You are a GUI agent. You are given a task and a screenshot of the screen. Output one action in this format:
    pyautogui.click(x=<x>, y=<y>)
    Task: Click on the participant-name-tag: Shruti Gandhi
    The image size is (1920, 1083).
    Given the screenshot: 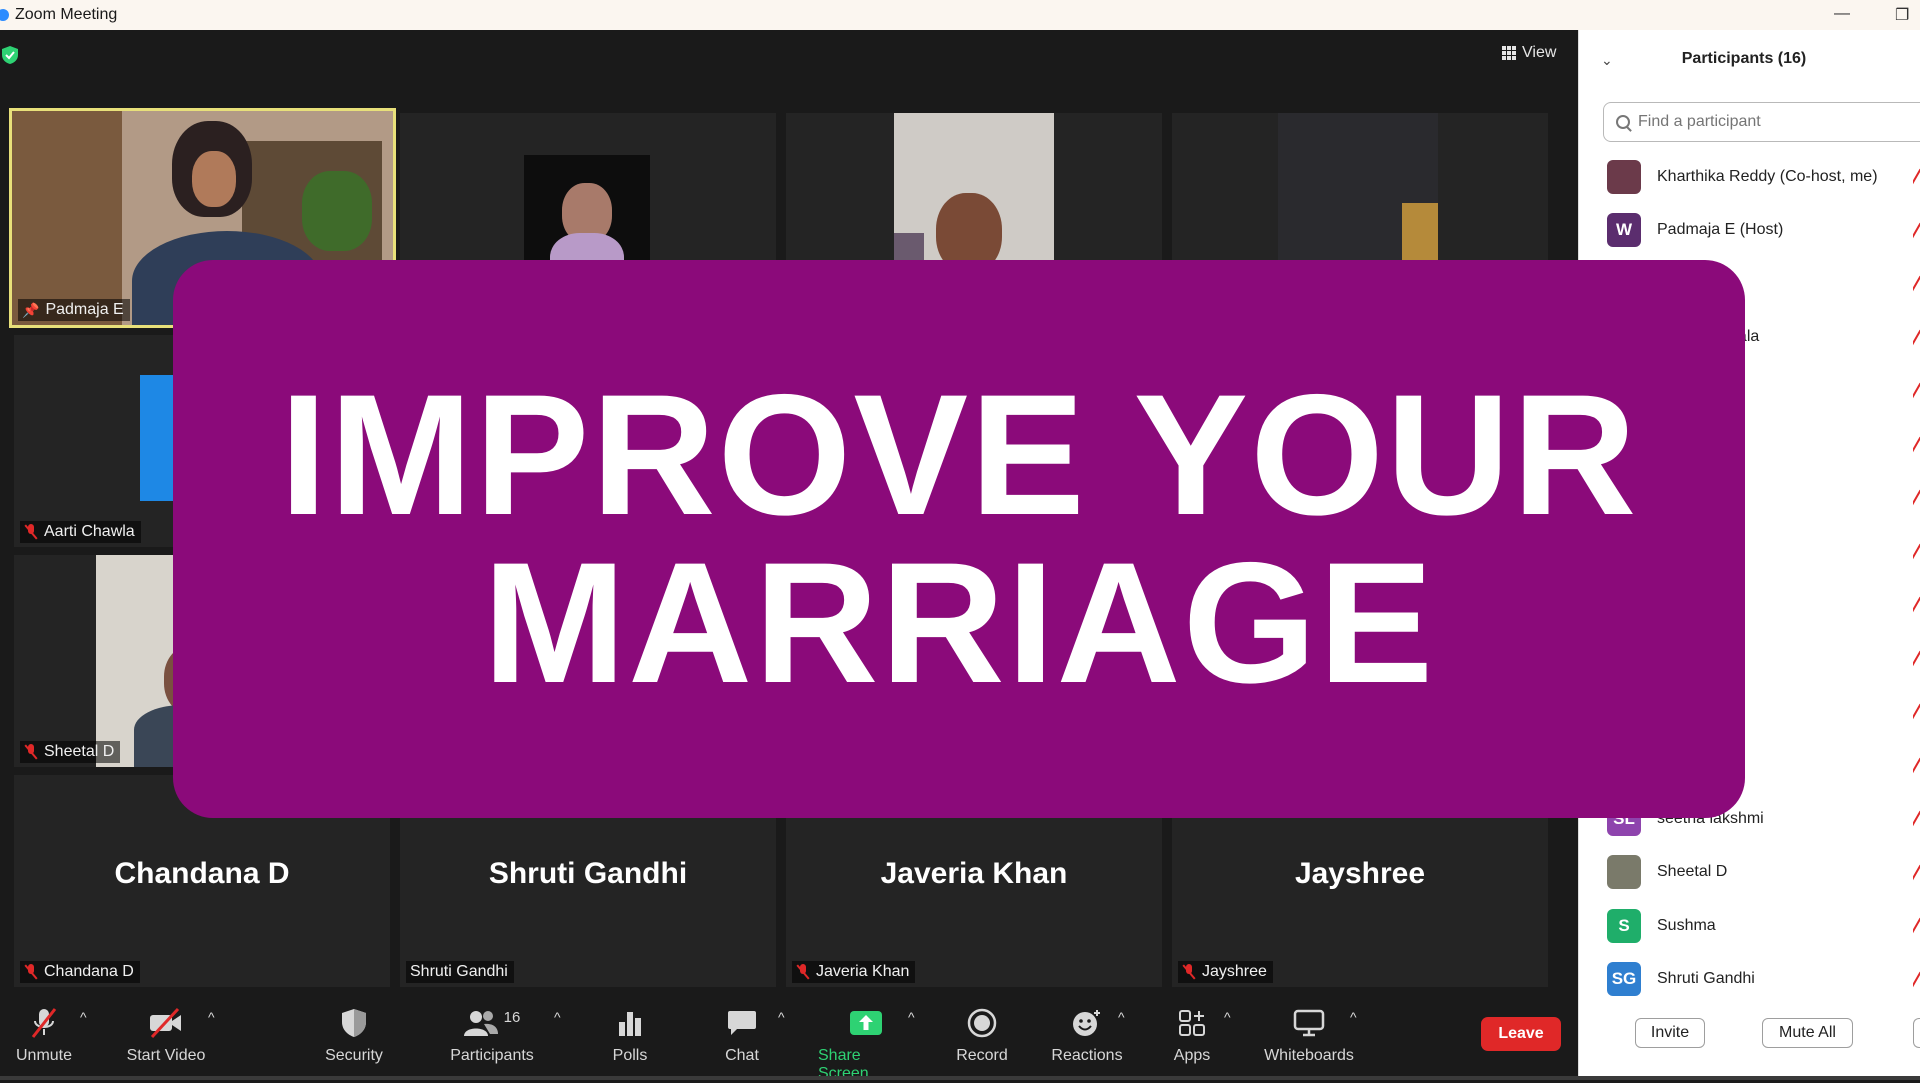 What is the action you would take?
    pyautogui.click(x=460, y=972)
    